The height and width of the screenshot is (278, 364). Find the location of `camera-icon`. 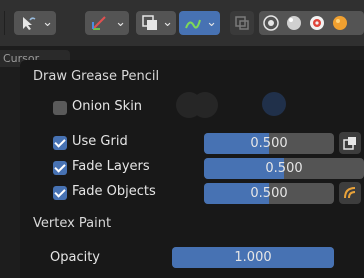

camera-icon is located at coordinates (274, 104).